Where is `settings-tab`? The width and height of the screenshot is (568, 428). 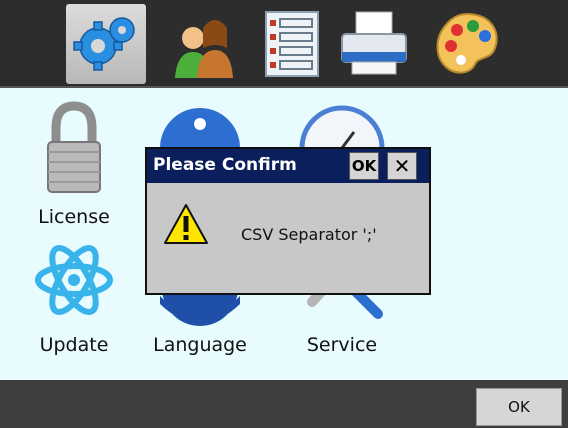 settings-tab is located at coordinates (106, 44).